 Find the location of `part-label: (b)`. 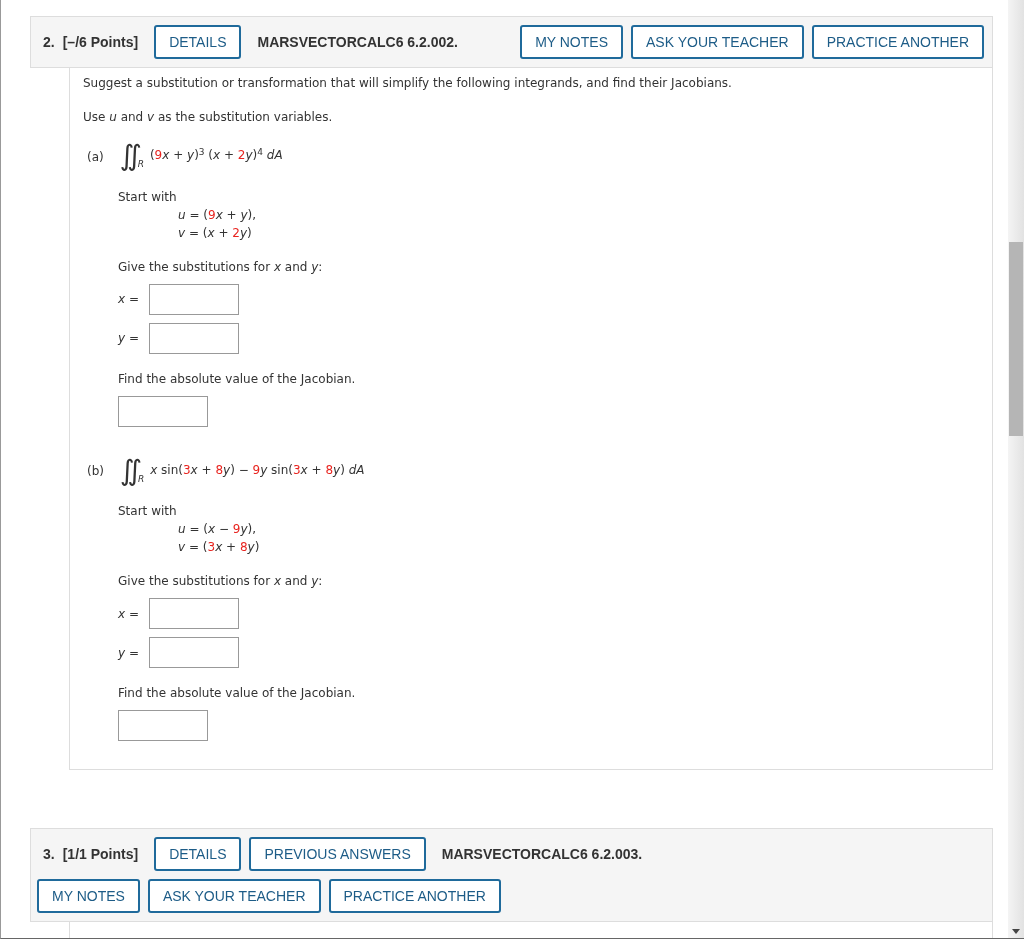

part-label: (b) is located at coordinates (95, 472).